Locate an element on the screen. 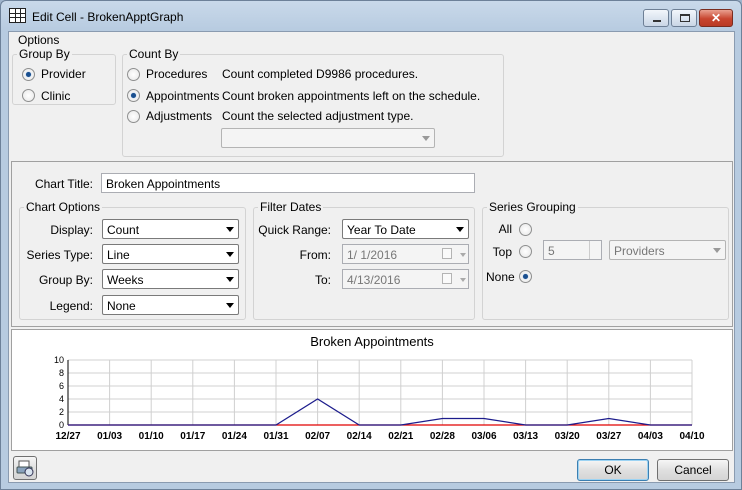 This screenshot has width=742, height=490. y-tick-label: 10 is located at coordinates (59, 360).